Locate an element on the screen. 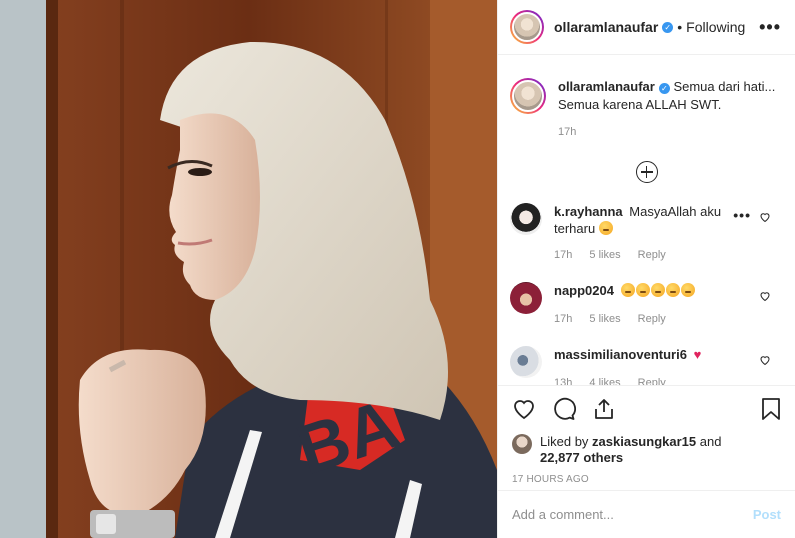 This screenshot has height=538, width=795. action-icons-row is located at coordinates (646, 409).